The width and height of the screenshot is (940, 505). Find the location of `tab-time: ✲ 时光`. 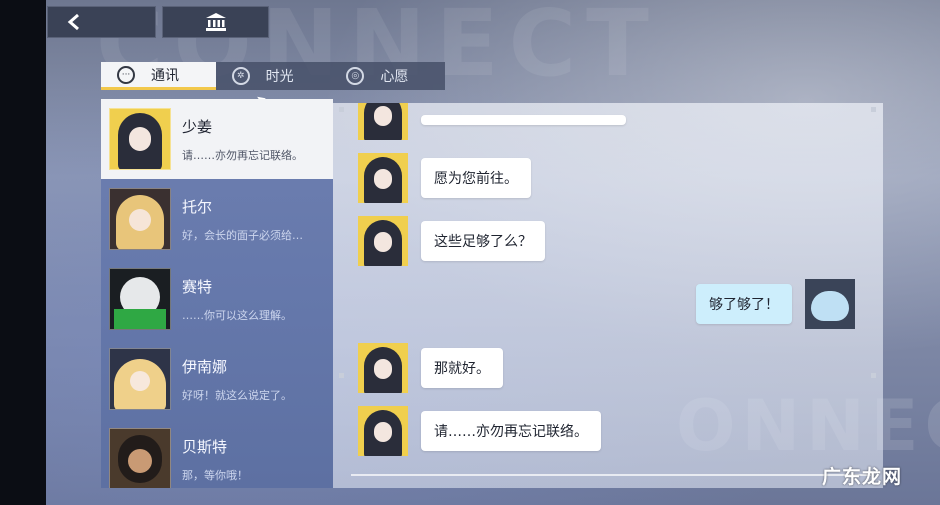

tab-time: ✲ 时光 is located at coordinates (273, 76).